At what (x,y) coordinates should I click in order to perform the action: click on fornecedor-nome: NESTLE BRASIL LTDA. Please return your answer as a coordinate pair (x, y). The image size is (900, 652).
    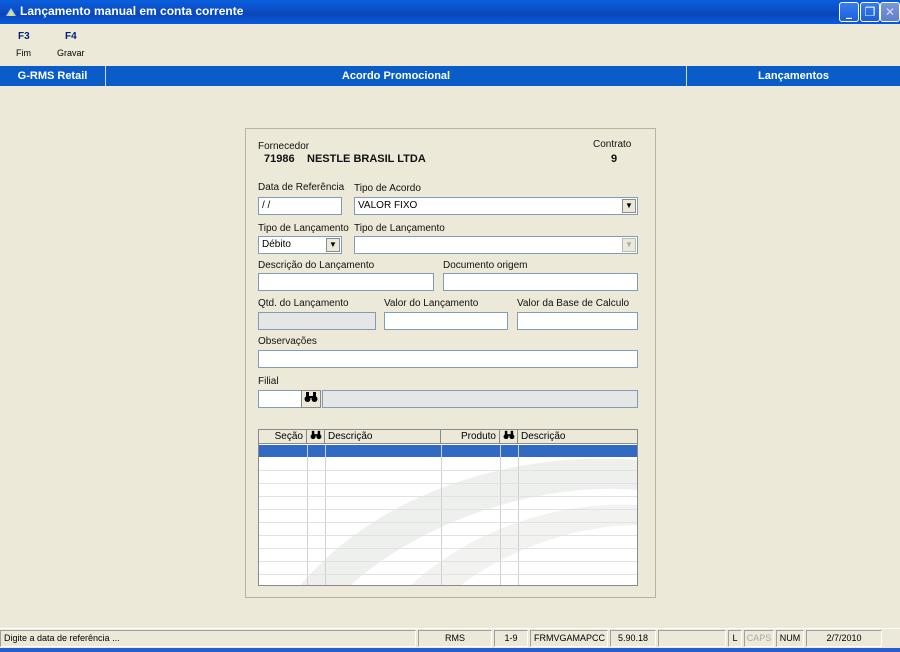
    Looking at the image, I should click on (366, 159).